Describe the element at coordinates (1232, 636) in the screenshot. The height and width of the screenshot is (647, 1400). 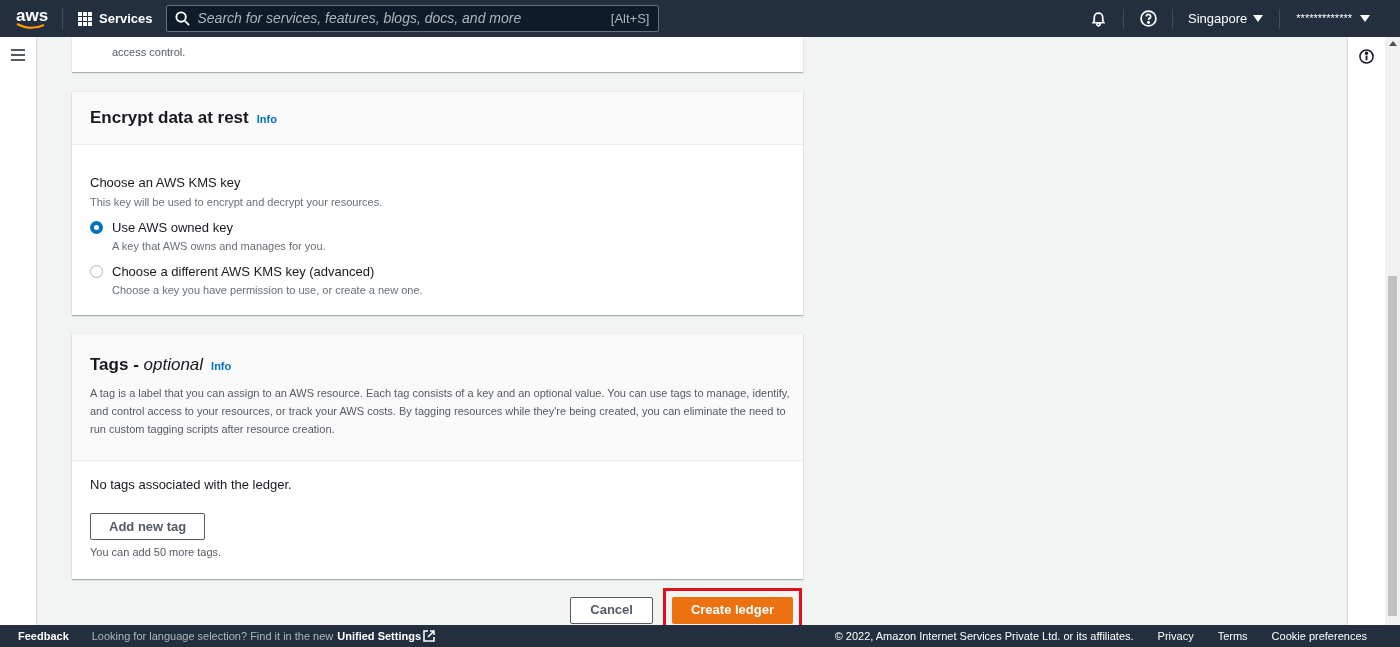
I see `footer-link: Terms` at that location.